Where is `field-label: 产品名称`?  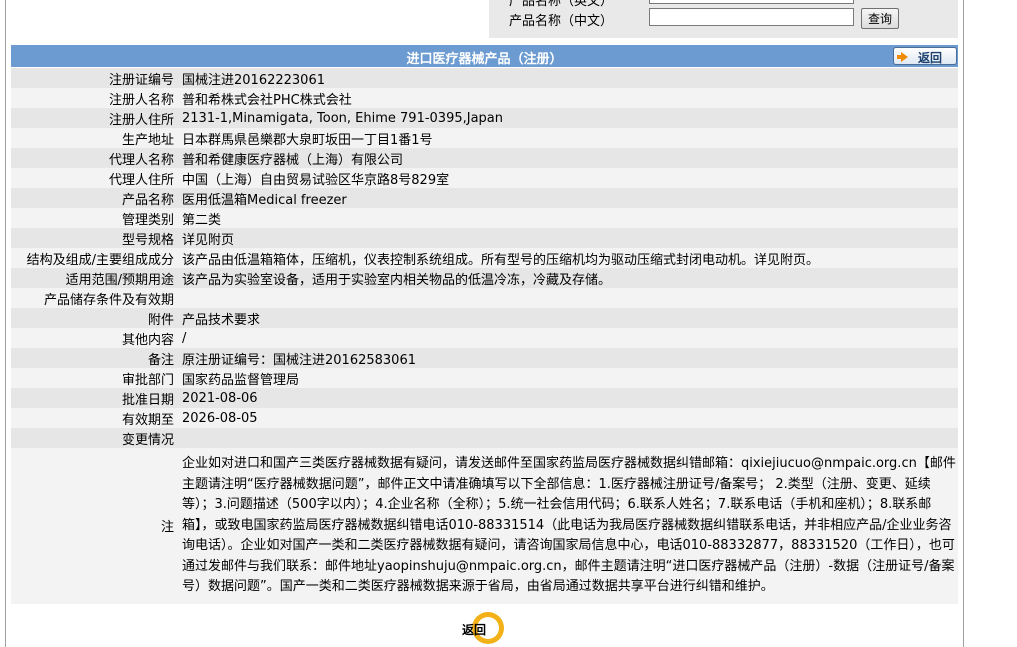
field-label: 产品名称 is located at coordinates (147, 200).